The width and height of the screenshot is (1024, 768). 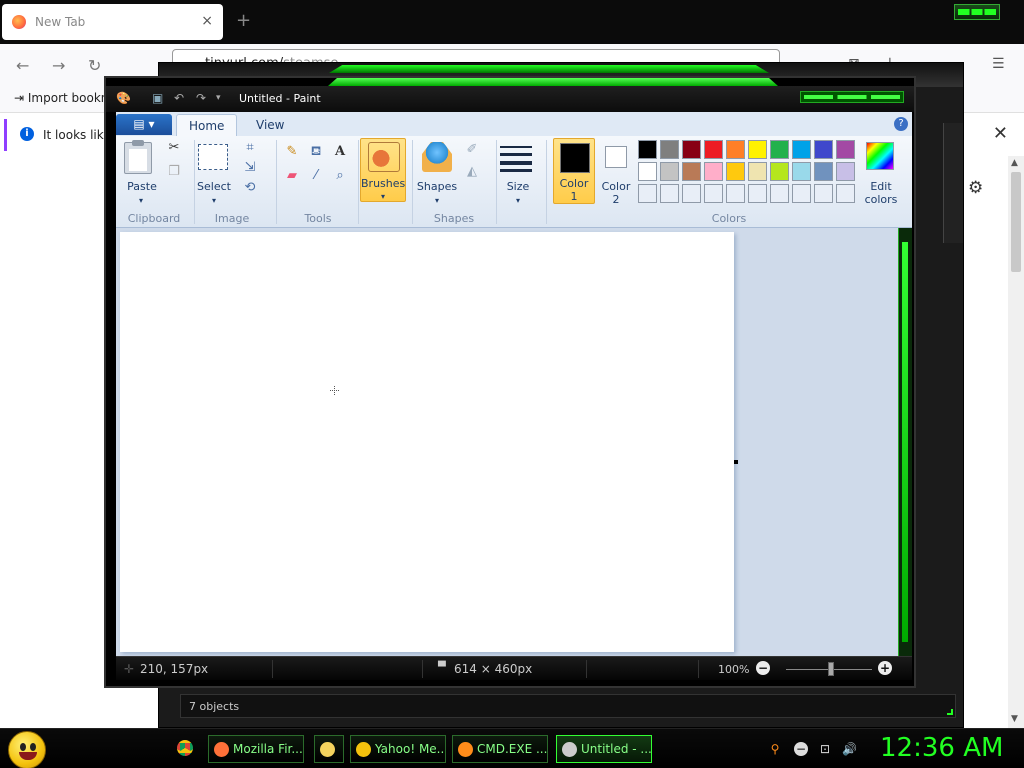 I want to click on color-picker-icon: ⁄, so click(x=316, y=176).